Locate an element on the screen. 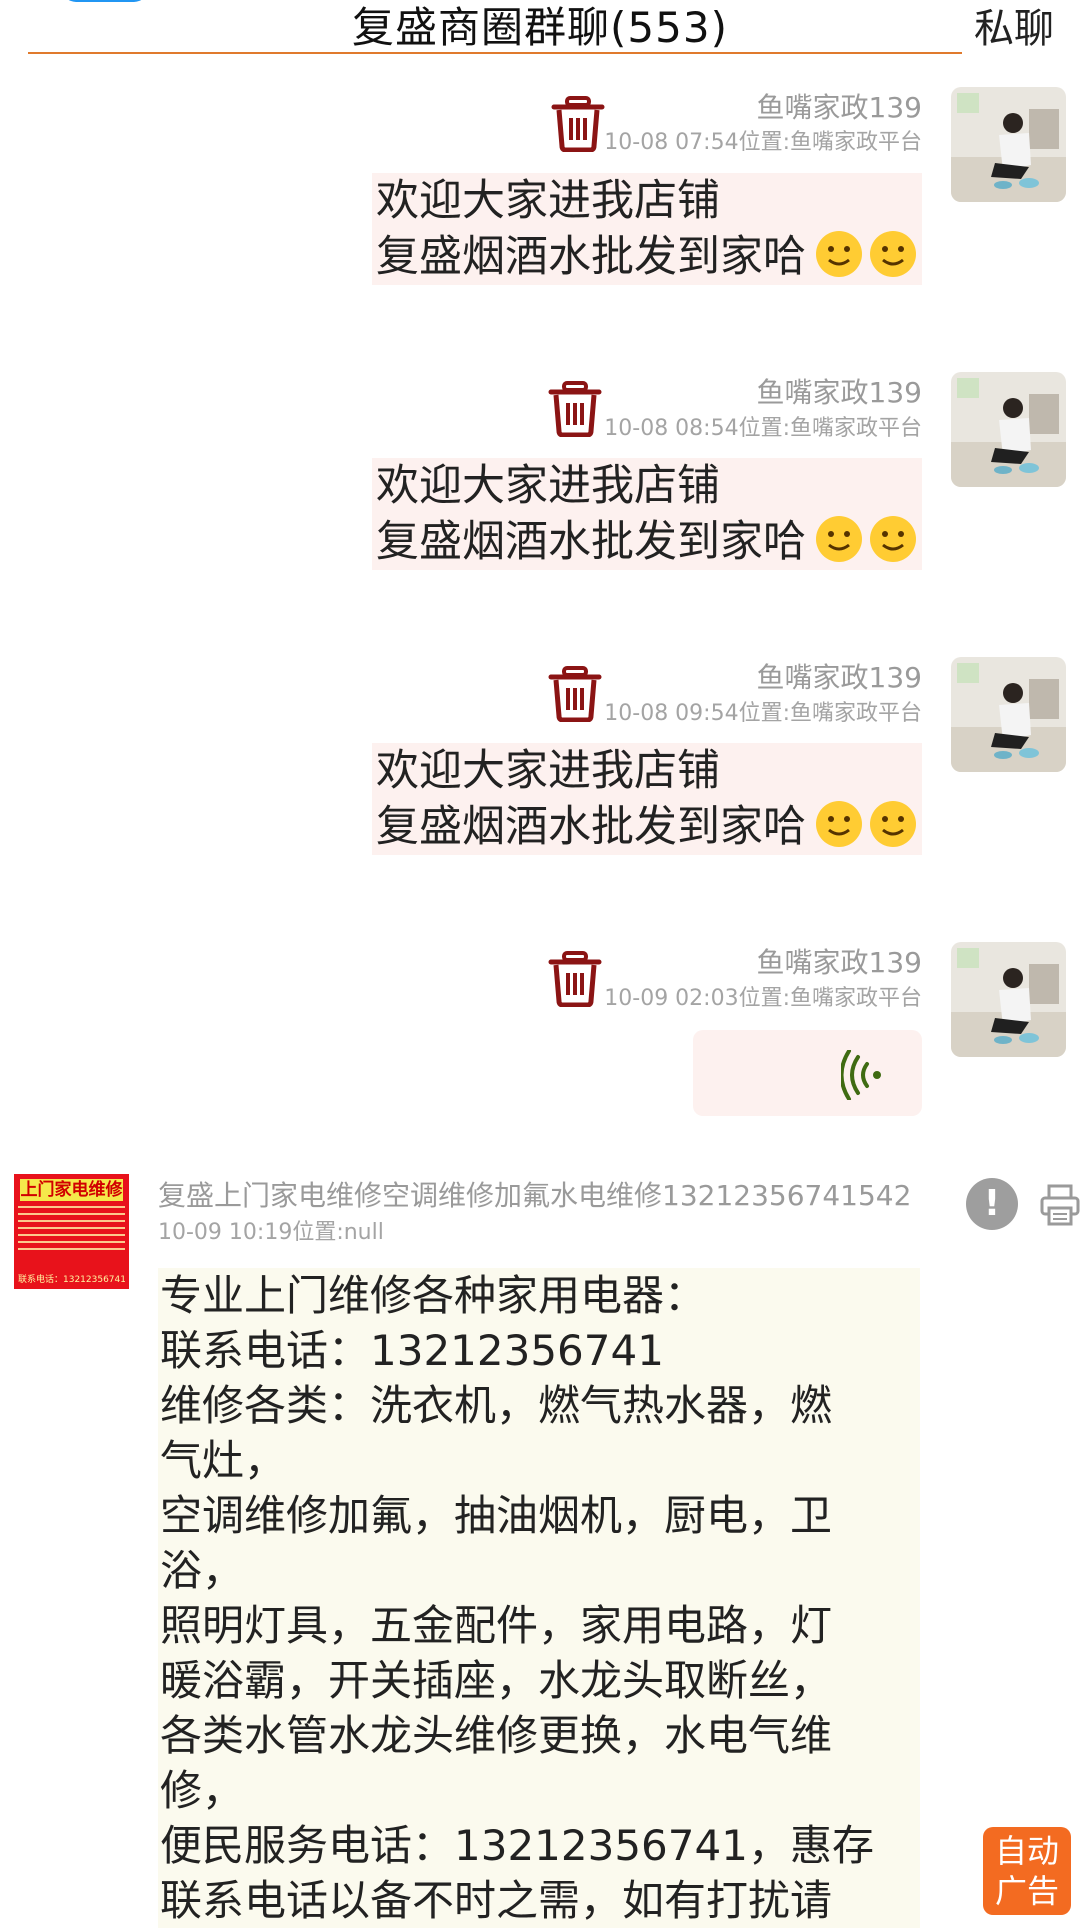  avatar: 上门家电维修 联系电话：13212356741 is located at coordinates (71, 1231).